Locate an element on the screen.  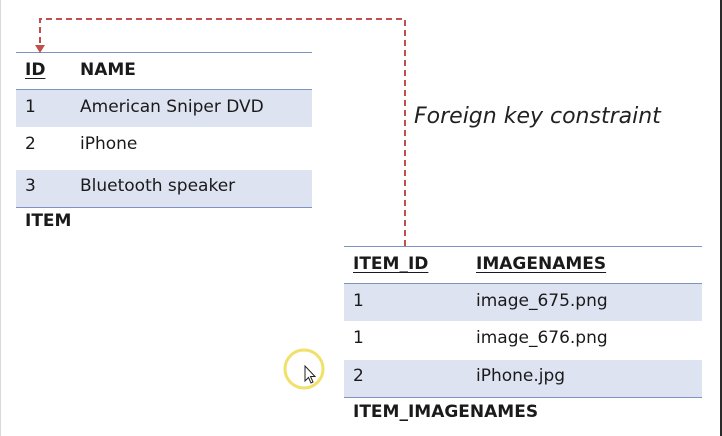
cursor-highlight-ring is located at coordinates (304, 369).